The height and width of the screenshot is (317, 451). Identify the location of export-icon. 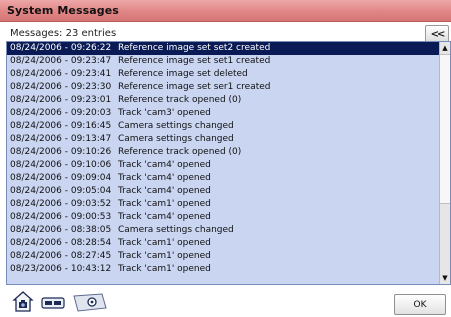
(90, 302).